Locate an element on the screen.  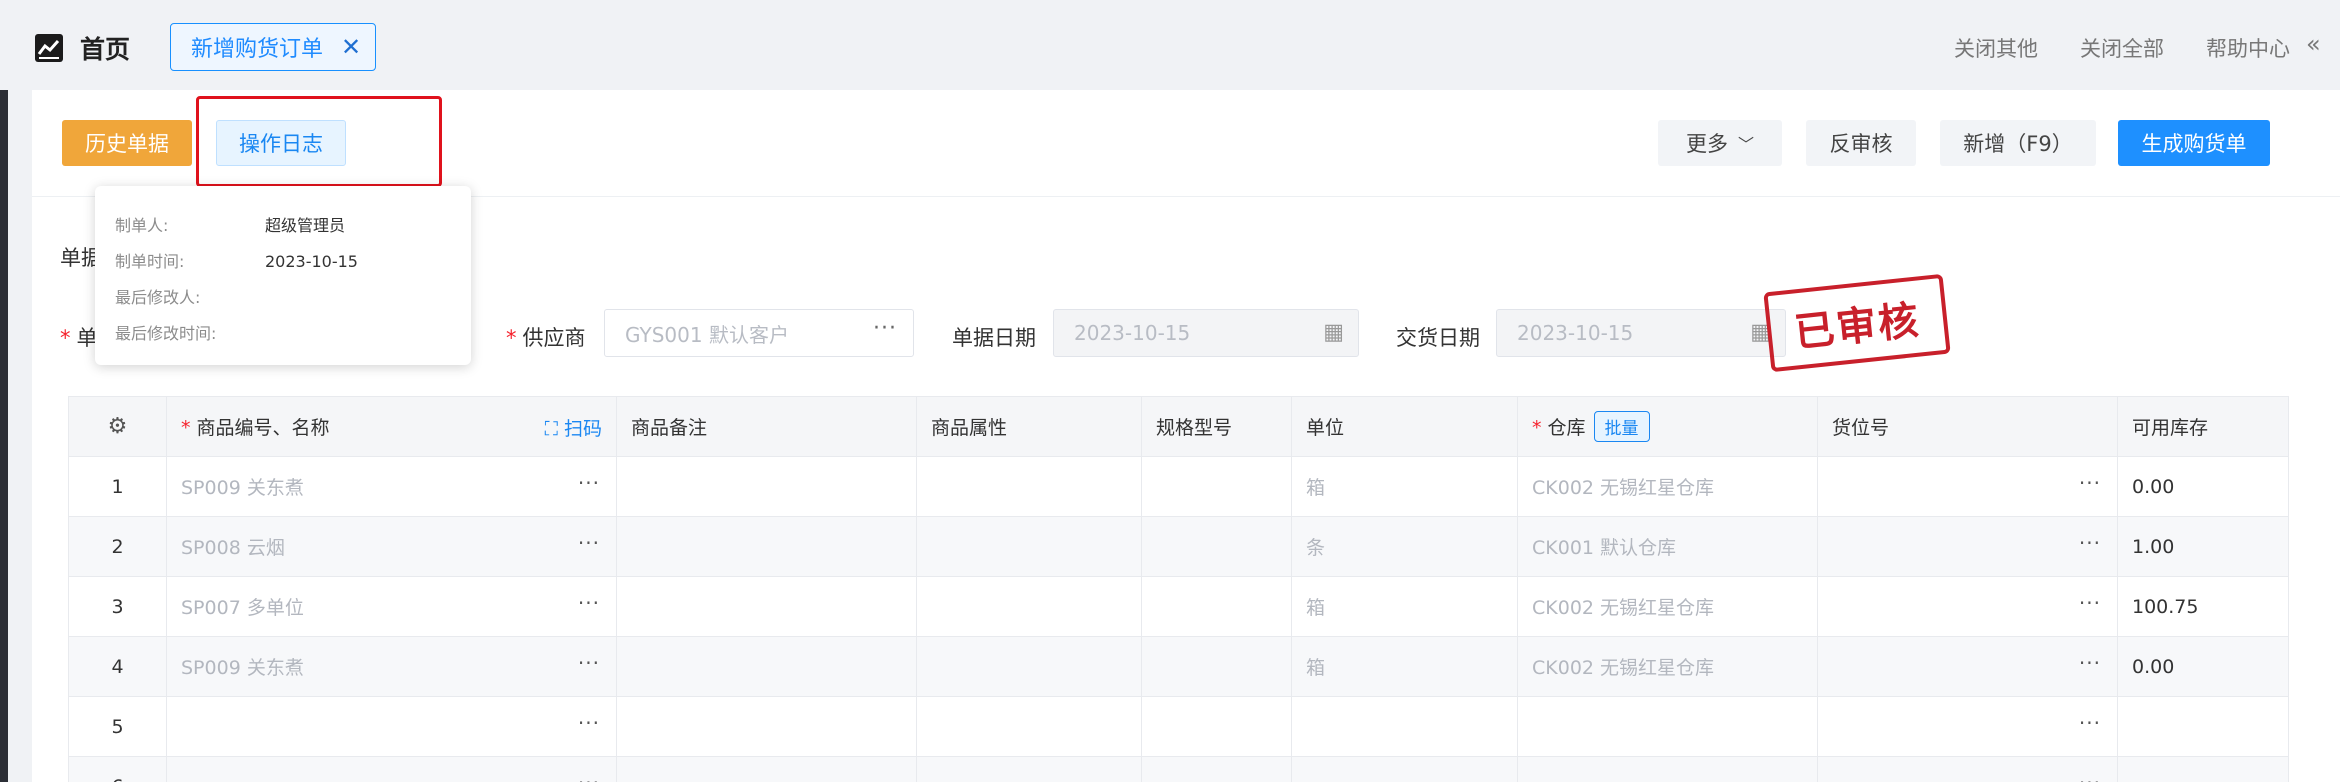
column-settings-header: ⚙ is located at coordinates (117, 426).